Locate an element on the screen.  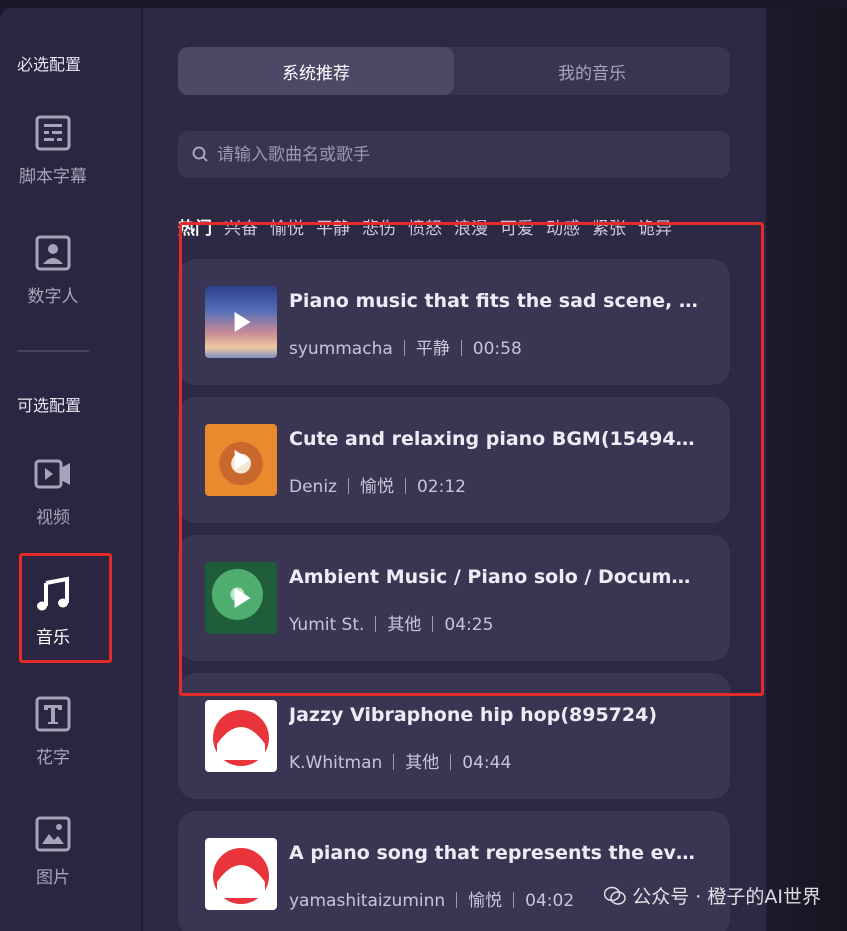
song-cover-dog is located at coordinates (241, 460).